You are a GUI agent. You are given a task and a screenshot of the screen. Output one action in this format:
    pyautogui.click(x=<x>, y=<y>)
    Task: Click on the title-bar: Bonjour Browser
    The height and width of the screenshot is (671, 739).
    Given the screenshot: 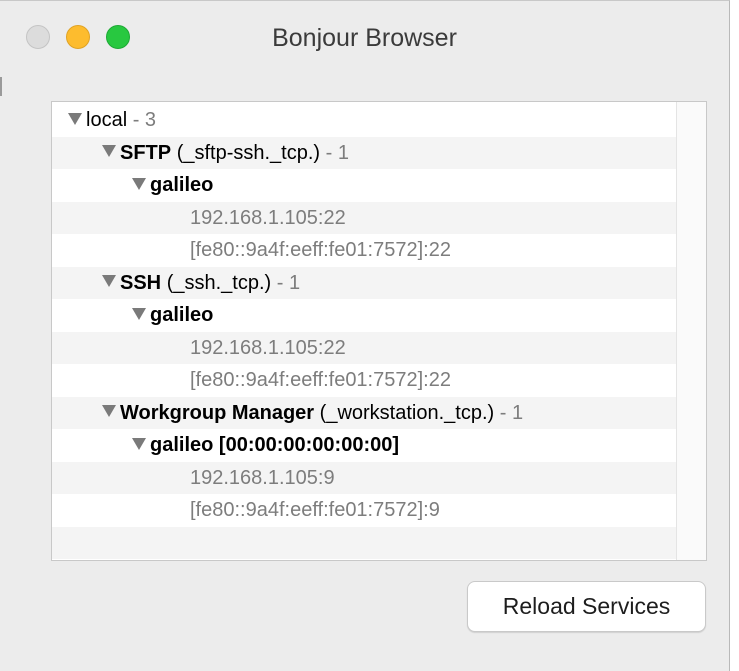 What is the action you would take?
    pyautogui.click(x=364, y=37)
    